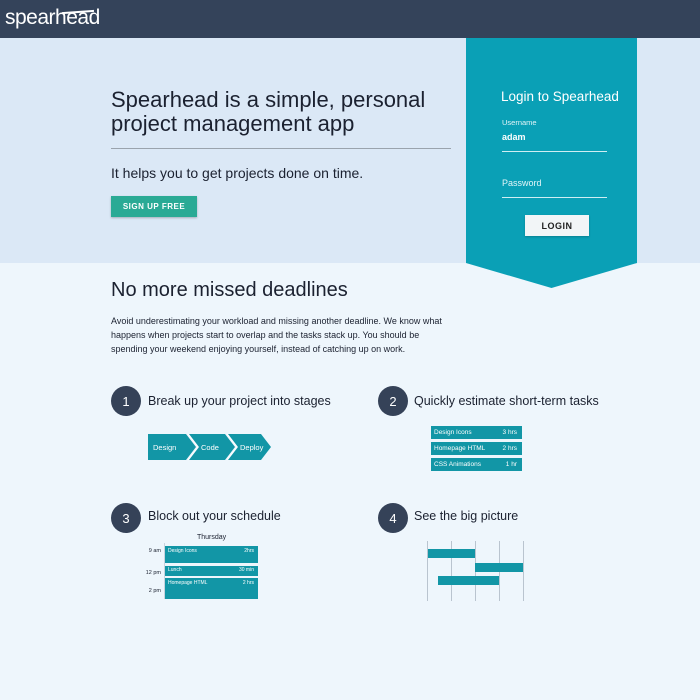 Image resolution: width=700 pixels, height=700 pixels. I want to click on step-3-badge: 3, so click(126, 518).